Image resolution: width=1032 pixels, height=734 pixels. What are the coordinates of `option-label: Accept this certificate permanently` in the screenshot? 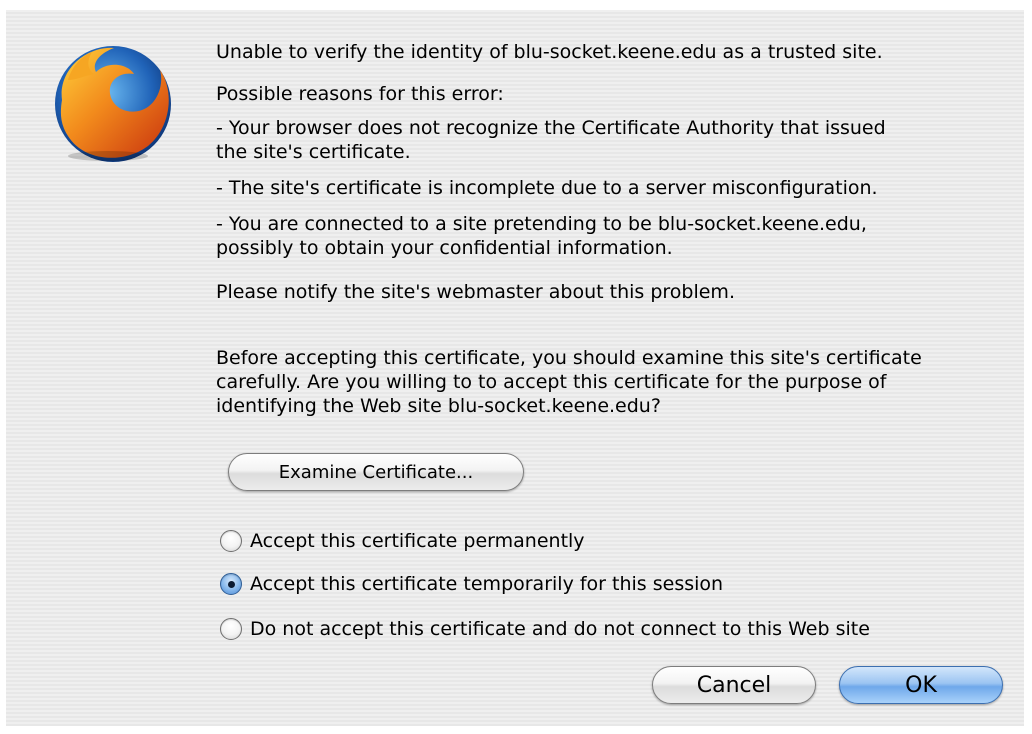 It's located at (417, 541).